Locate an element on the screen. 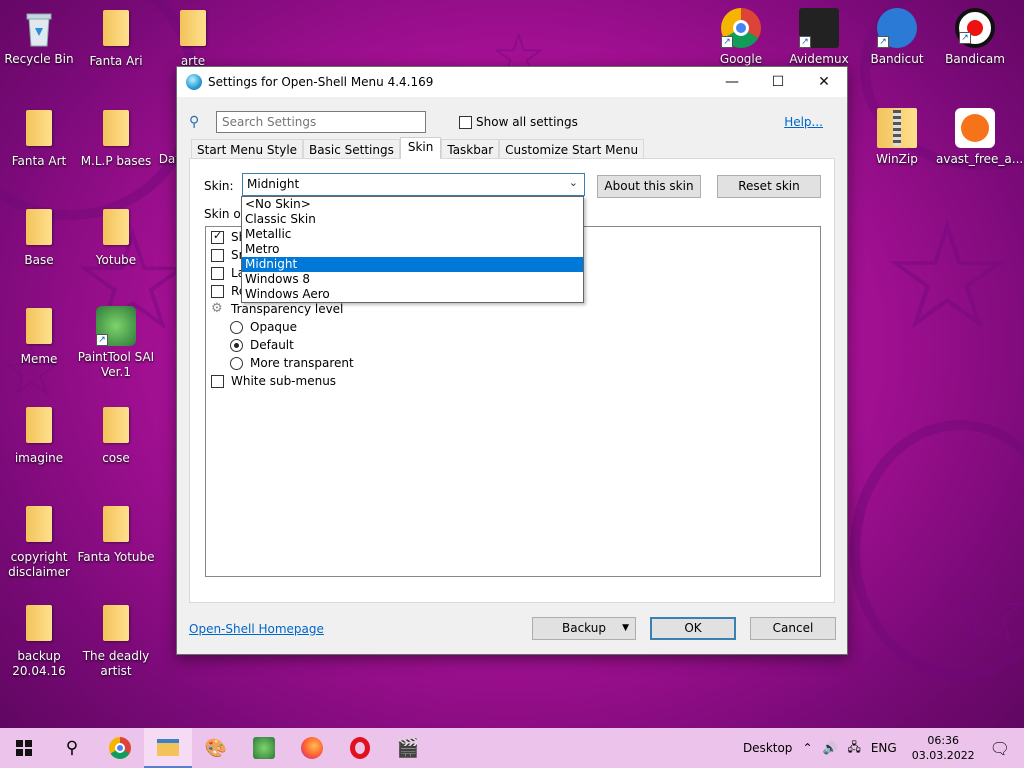 This screenshot has height=768, width=1024. desktop-icon-the-deadly-artist: The deadly artist is located at coordinates (116, 641).